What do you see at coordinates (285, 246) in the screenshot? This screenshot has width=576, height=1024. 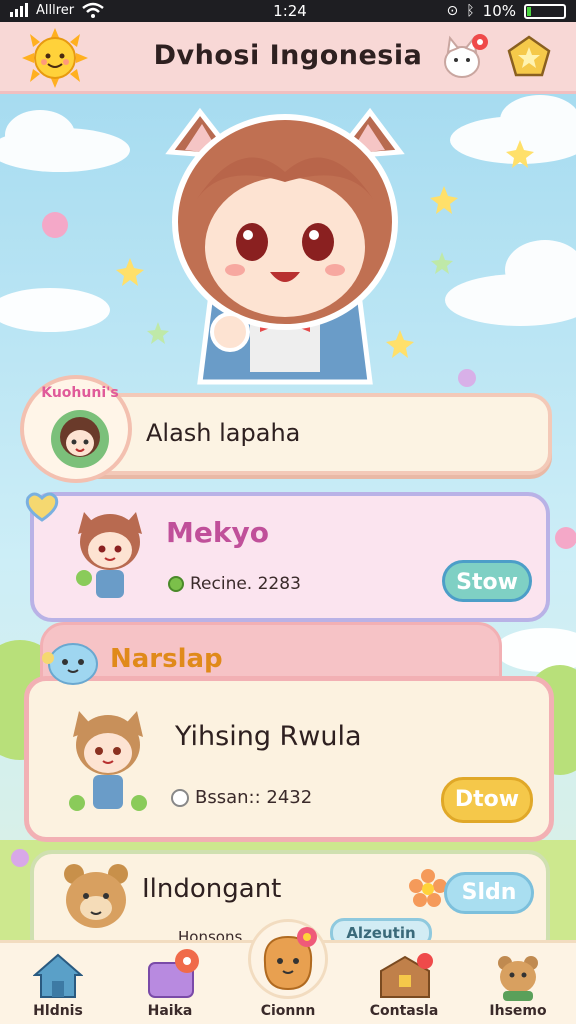 I see `anime-cat-girl-illustration` at bounding box center [285, 246].